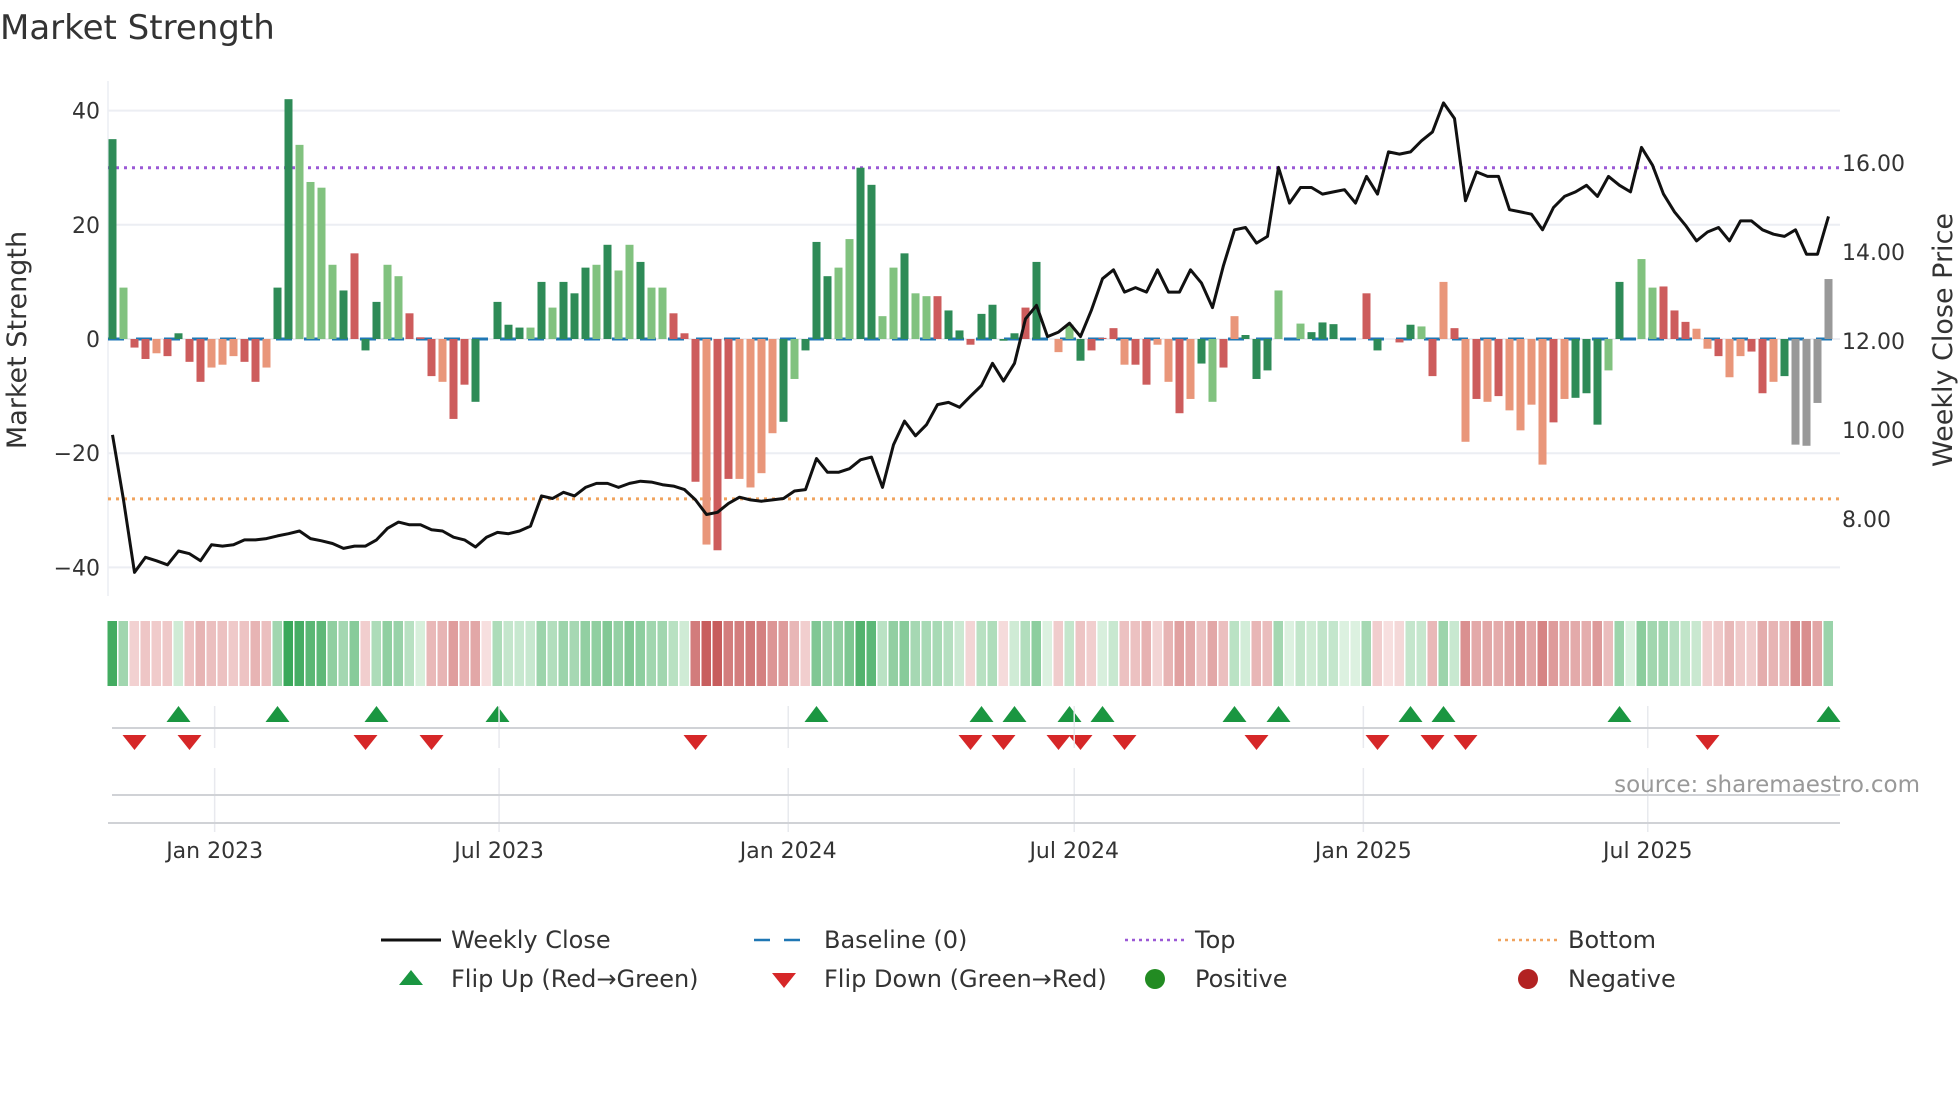  Describe the element at coordinates (1873, 253) in the screenshot. I see `y2-tick-label: 14.00` at that location.